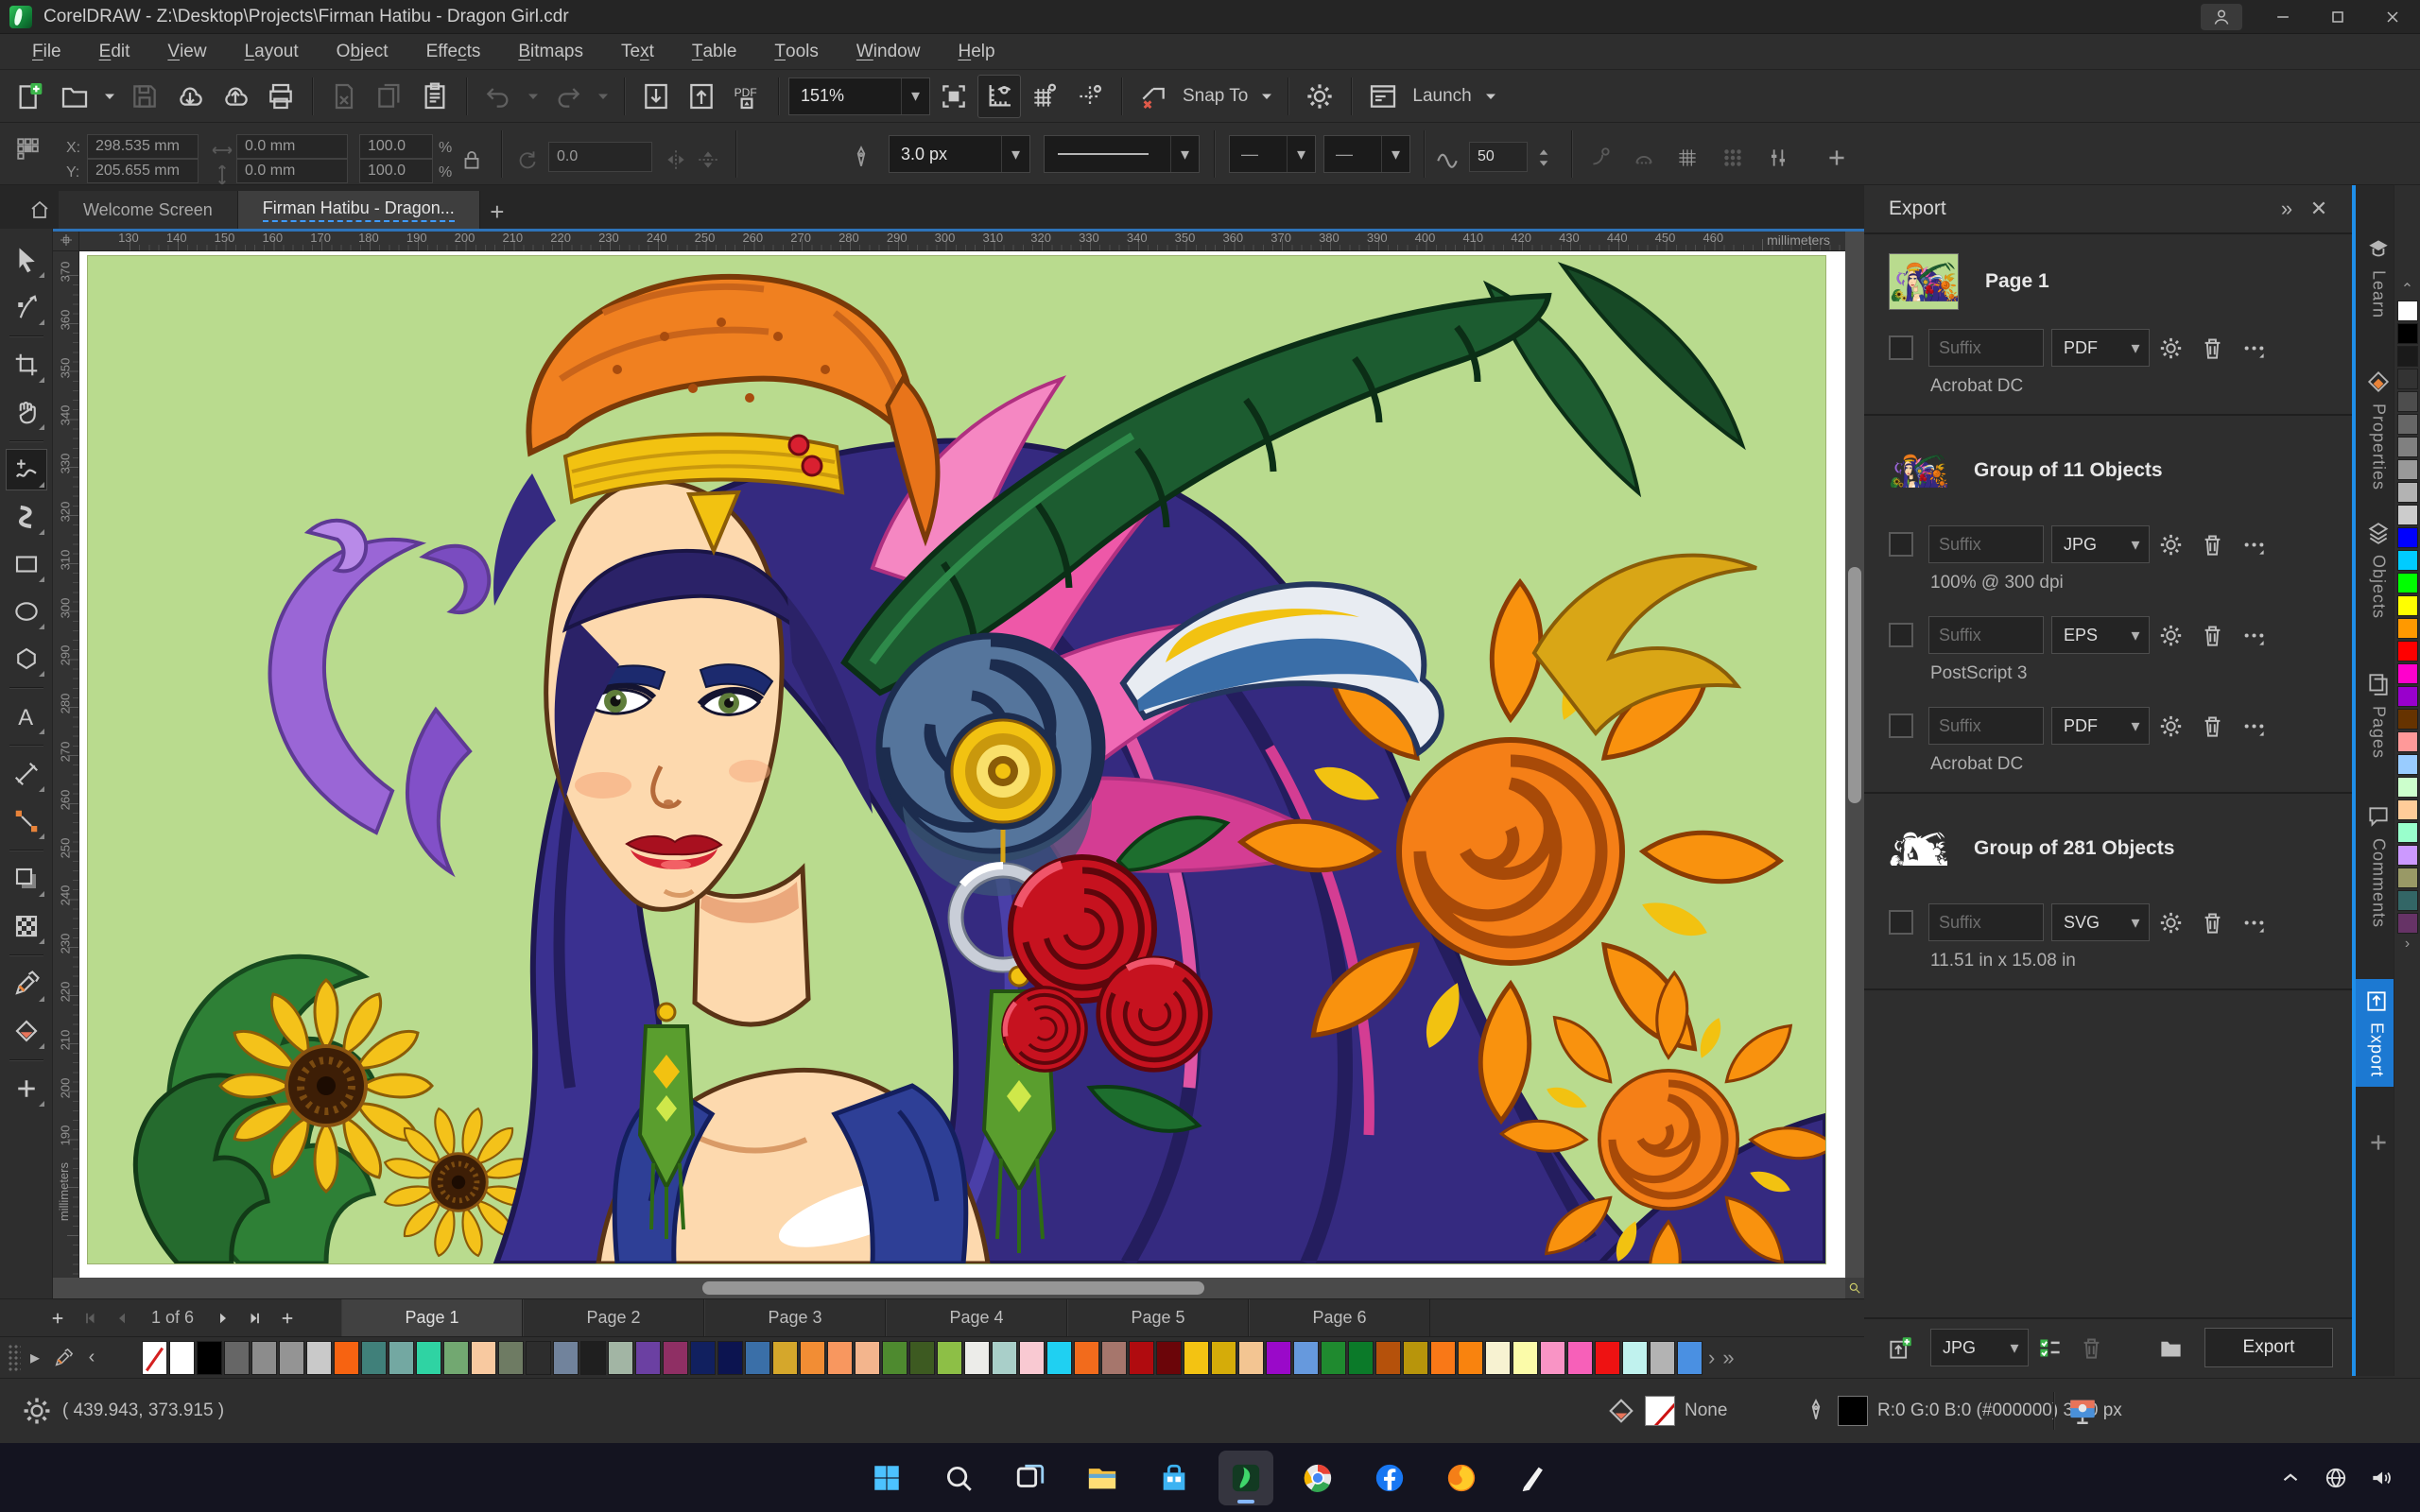  I want to click on taskbar-browser-icon, so click(1317, 1478).